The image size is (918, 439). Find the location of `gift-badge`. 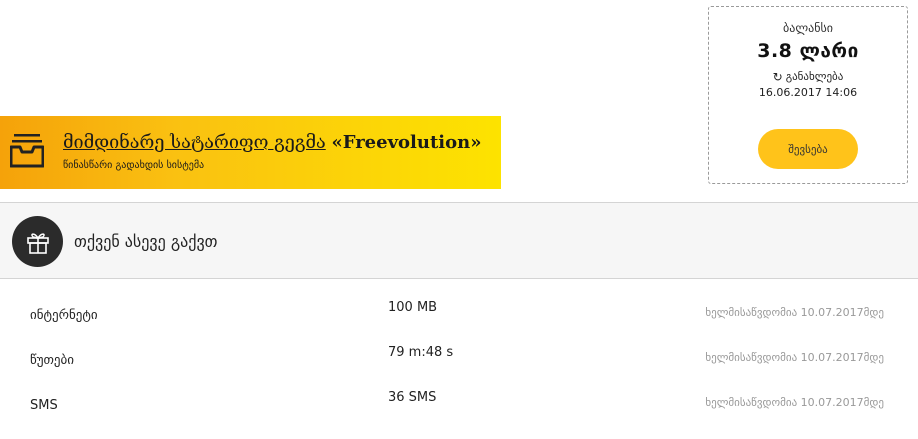

gift-badge is located at coordinates (37, 241).